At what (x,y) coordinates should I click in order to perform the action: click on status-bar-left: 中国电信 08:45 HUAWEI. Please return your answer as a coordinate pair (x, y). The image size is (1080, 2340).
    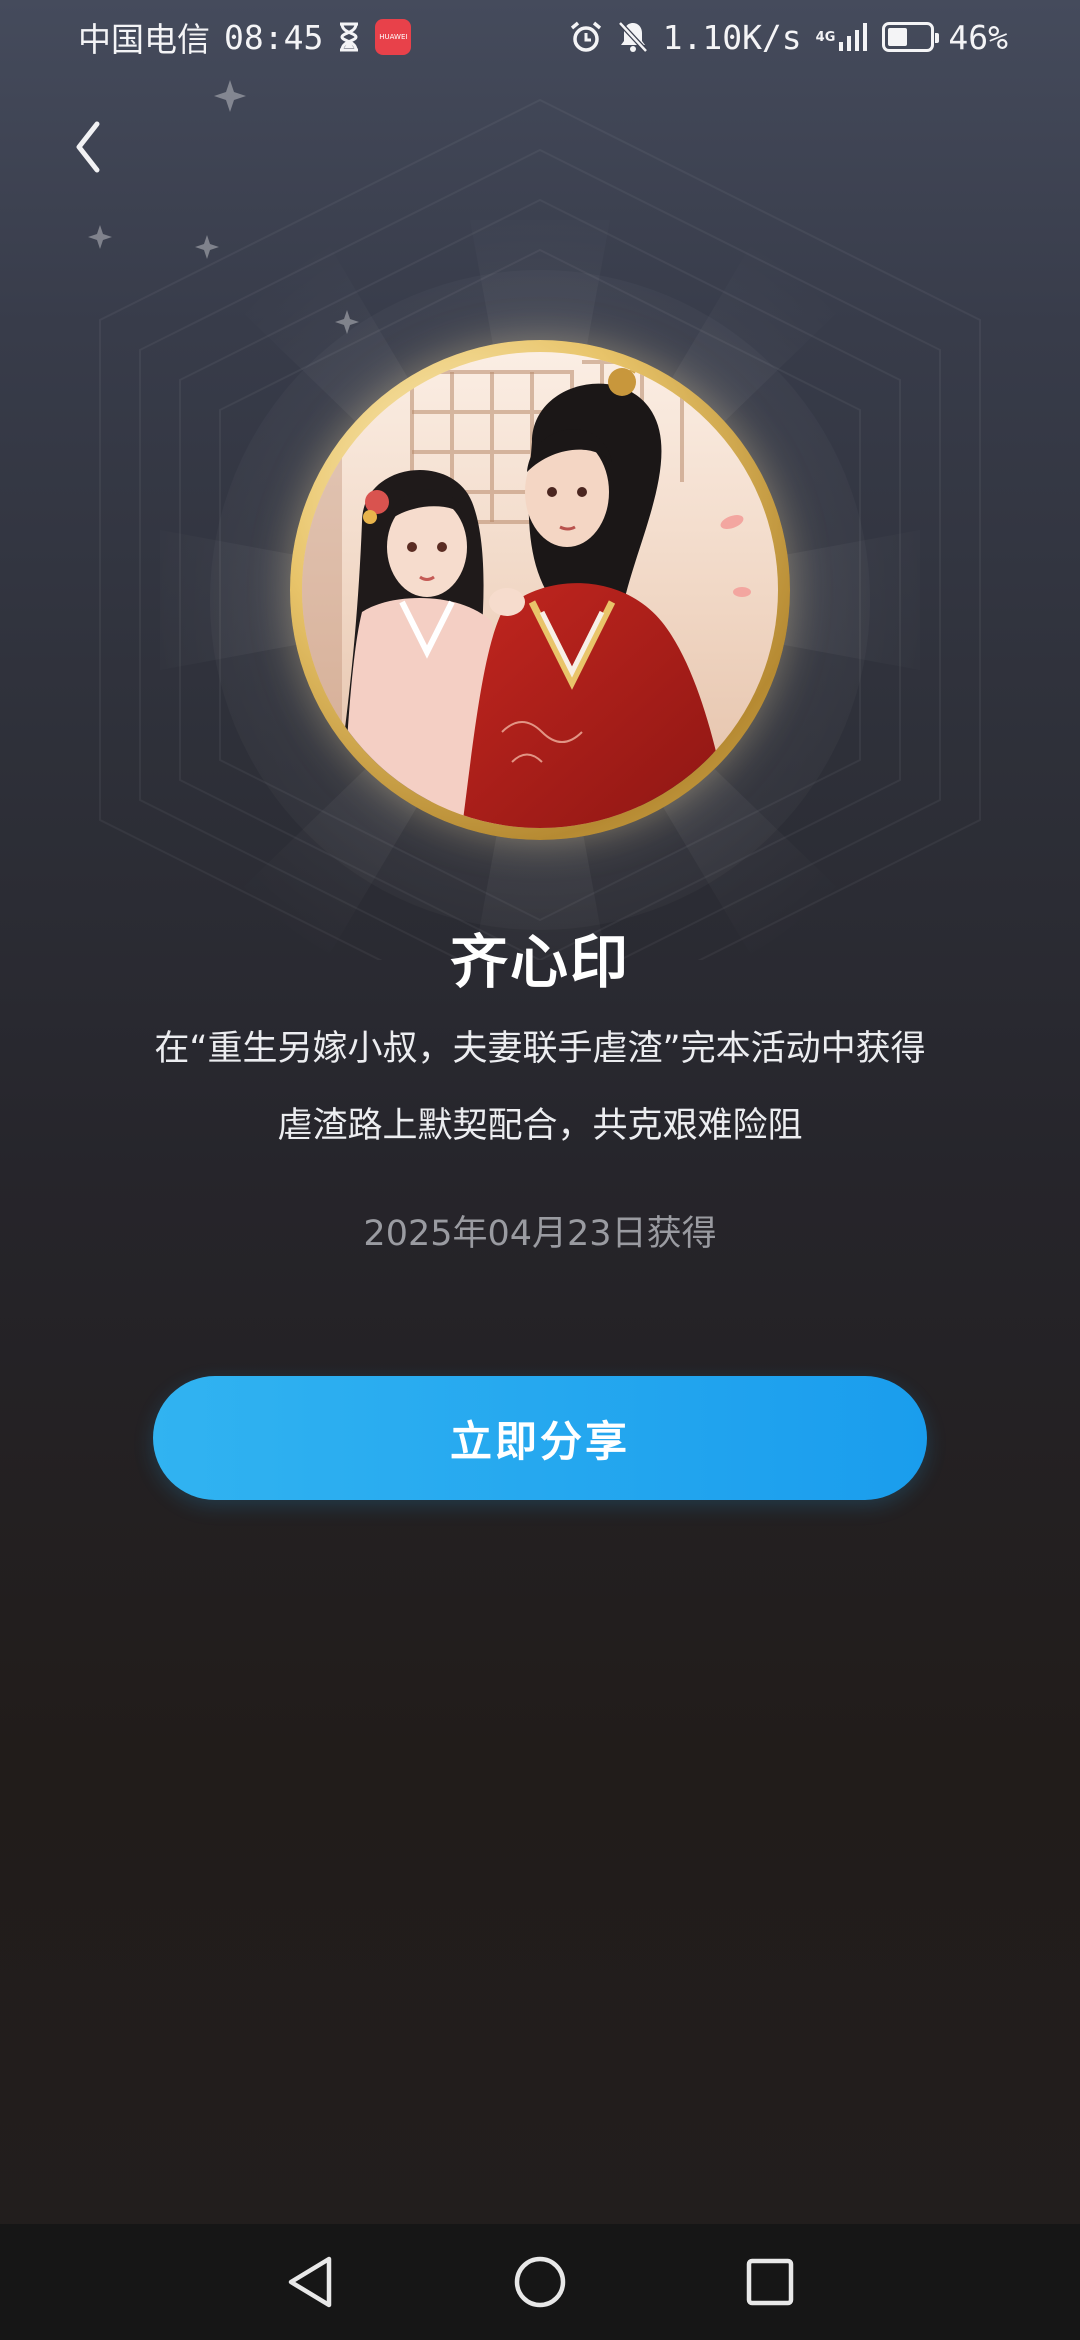
    Looking at the image, I should click on (245, 37).